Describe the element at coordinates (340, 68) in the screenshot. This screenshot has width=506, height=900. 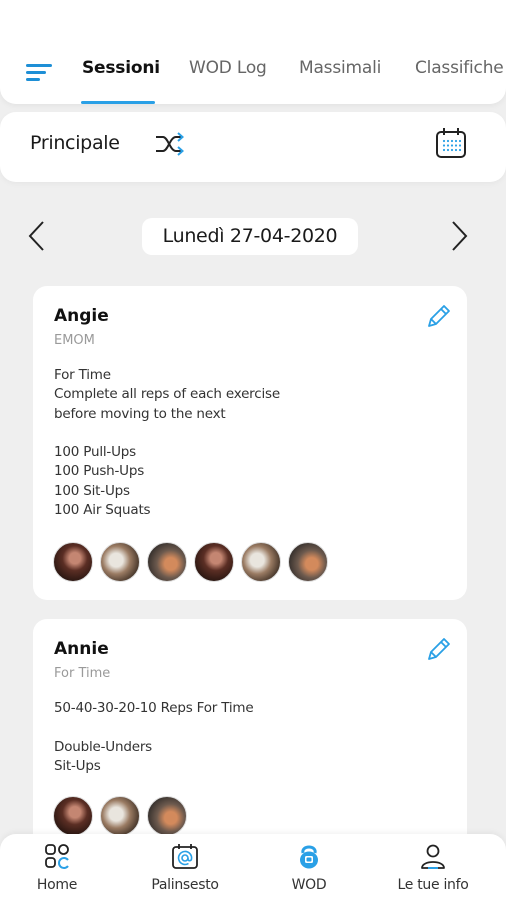
I see `tab-massimali: Massimali` at that location.